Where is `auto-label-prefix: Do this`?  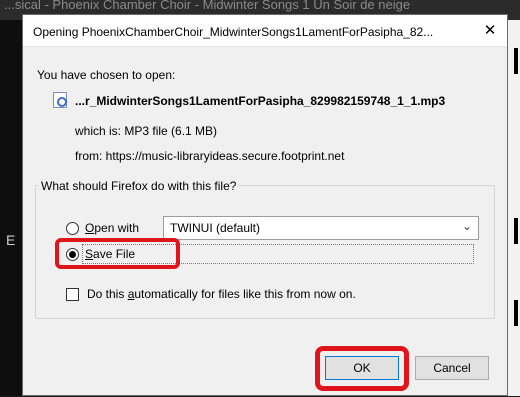
auto-label-prefix: Do this is located at coordinates (107, 294).